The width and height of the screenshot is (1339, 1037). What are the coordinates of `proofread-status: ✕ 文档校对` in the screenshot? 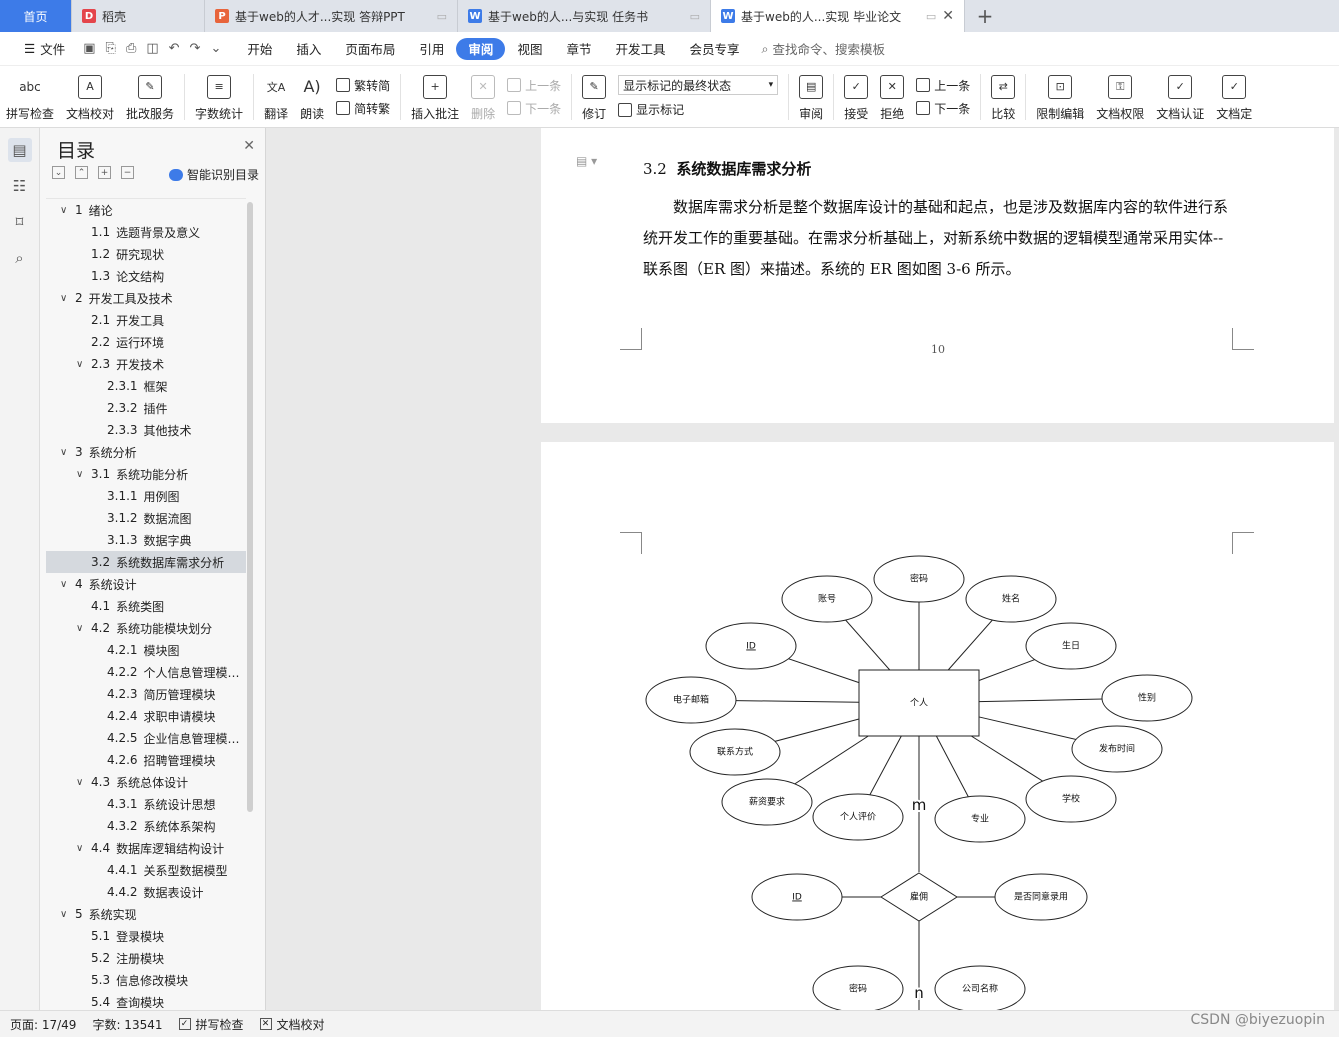 It's located at (292, 1024).